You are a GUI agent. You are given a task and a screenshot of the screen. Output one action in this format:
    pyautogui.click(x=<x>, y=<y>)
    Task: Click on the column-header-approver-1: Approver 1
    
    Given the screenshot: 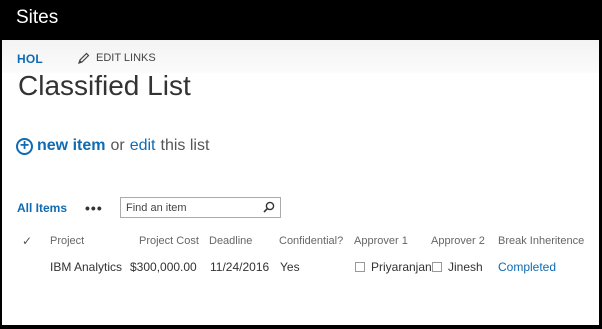 What is the action you would take?
    pyautogui.click(x=381, y=241)
    